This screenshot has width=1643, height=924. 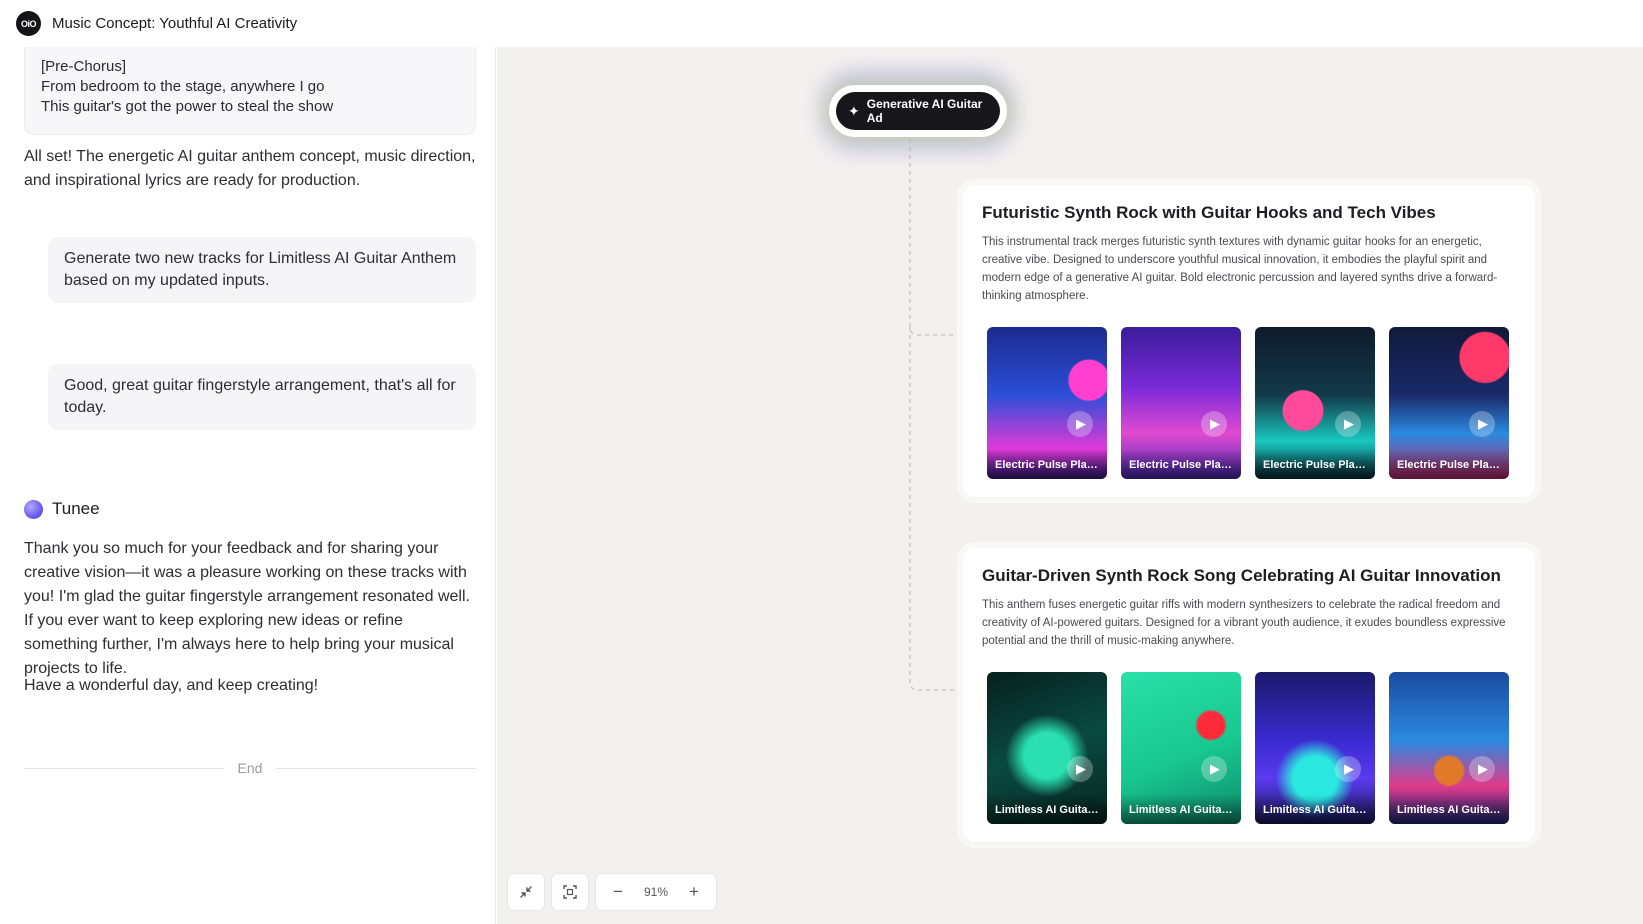 What do you see at coordinates (570, 892) in the screenshot?
I see `fit-screen-icon` at bounding box center [570, 892].